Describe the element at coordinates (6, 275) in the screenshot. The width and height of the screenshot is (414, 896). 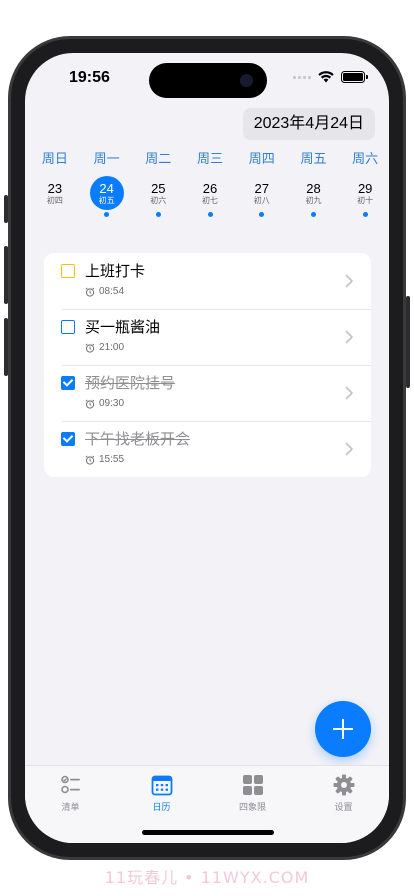
I see `volume-up-button` at that location.